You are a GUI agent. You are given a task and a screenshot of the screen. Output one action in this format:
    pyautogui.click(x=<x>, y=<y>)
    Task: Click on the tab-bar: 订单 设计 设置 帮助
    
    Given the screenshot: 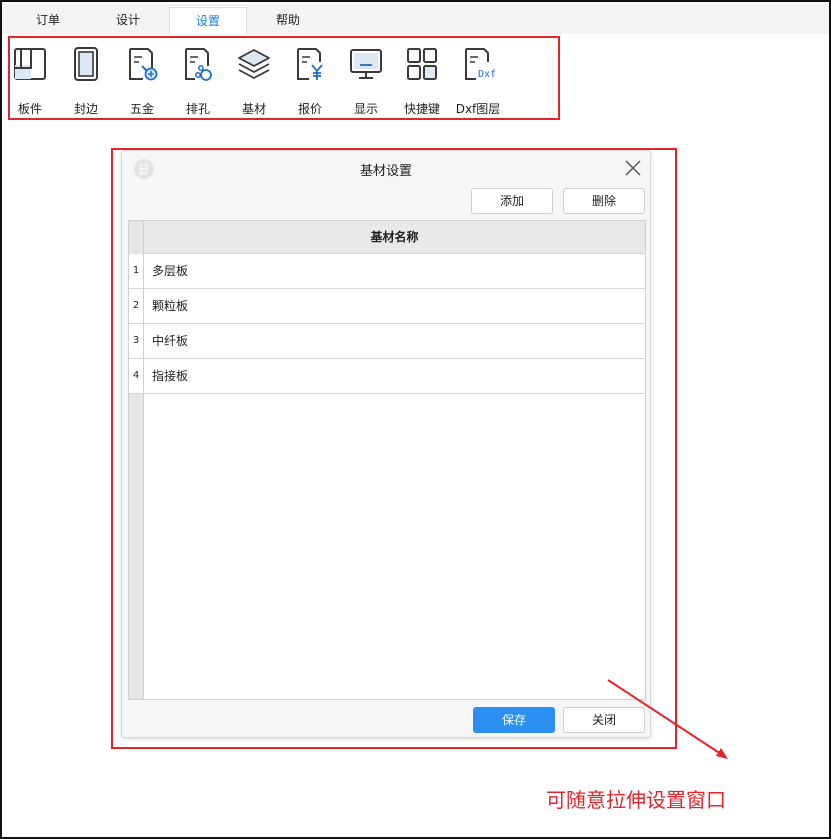 What is the action you would take?
    pyautogui.click(x=415, y=19)
    